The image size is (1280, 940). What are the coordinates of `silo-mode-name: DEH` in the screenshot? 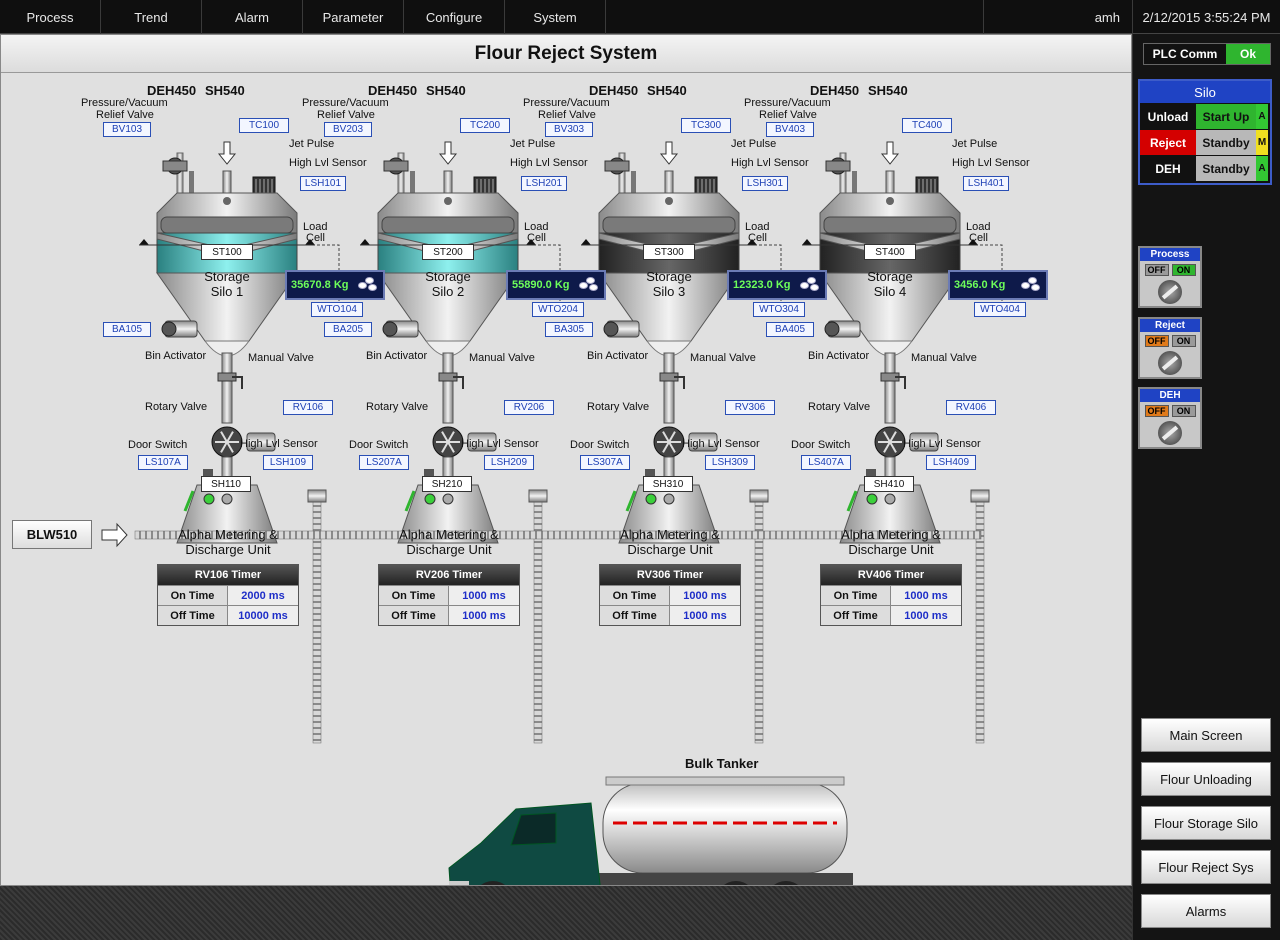 It's located at (1168, 168).